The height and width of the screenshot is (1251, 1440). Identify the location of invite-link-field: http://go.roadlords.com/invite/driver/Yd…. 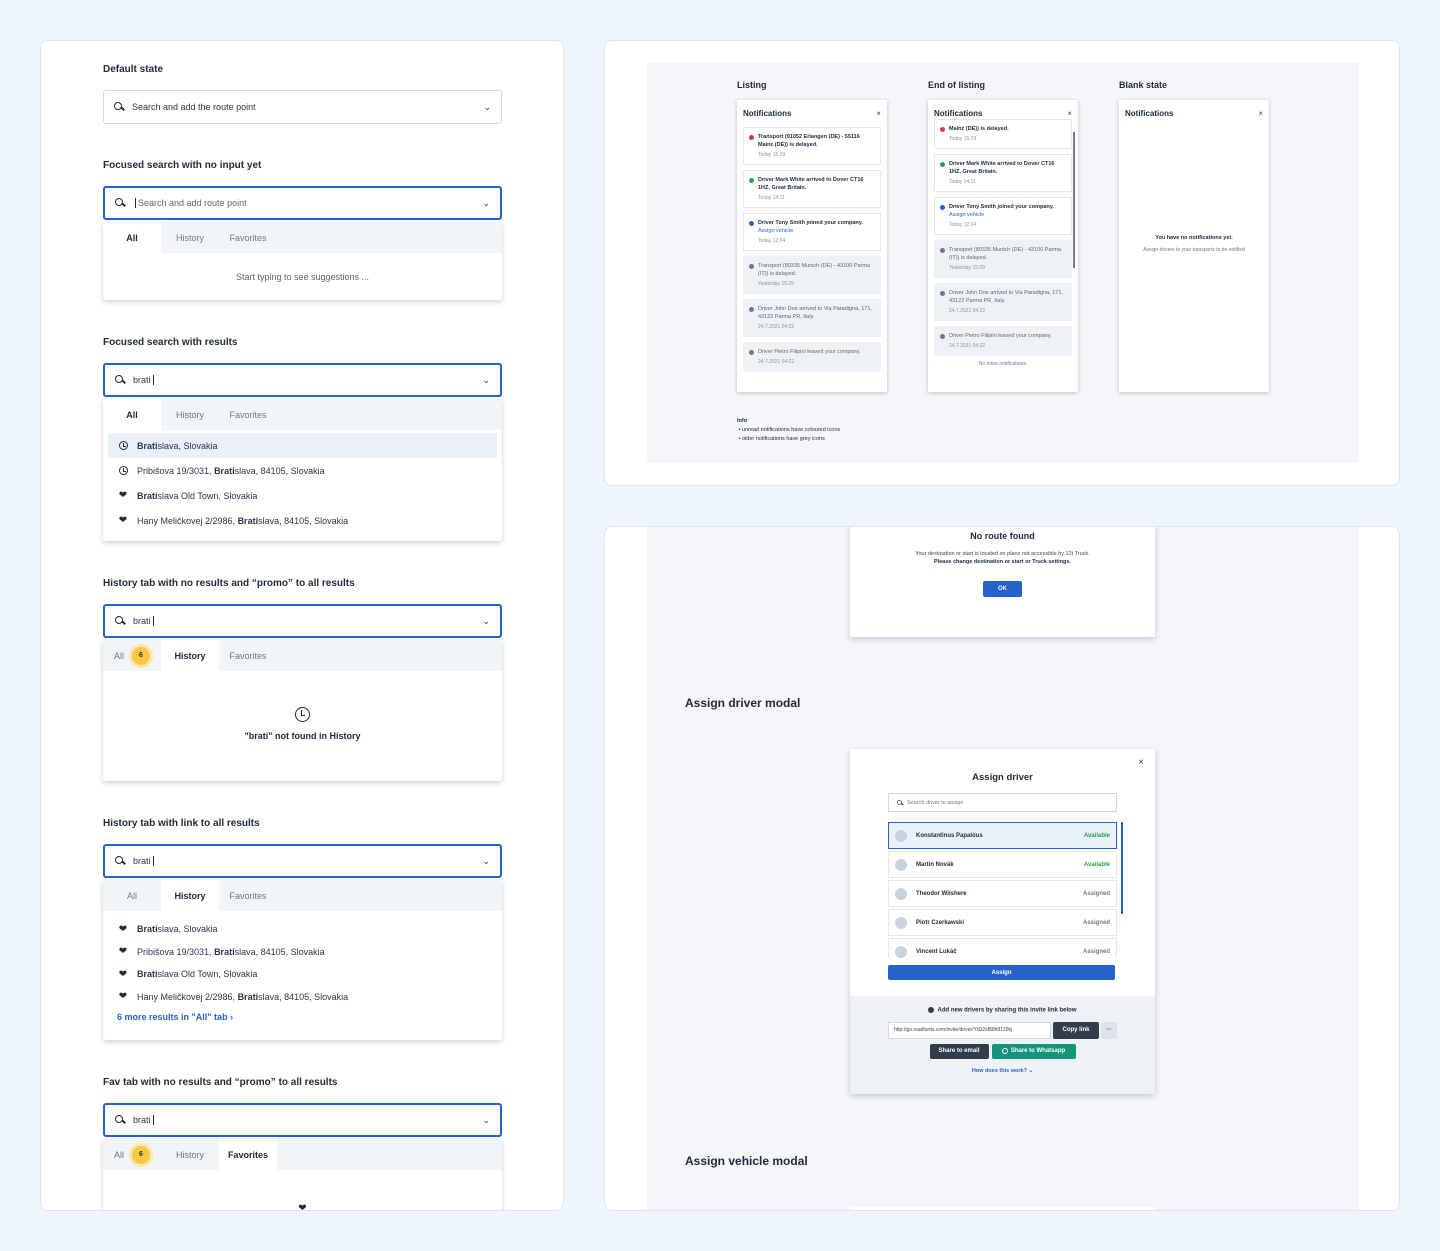
(969, 1030).